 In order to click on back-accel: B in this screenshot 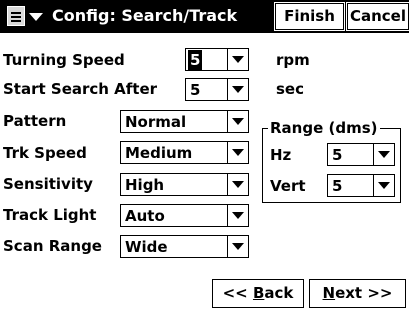, I will do `click(258, 293)`.